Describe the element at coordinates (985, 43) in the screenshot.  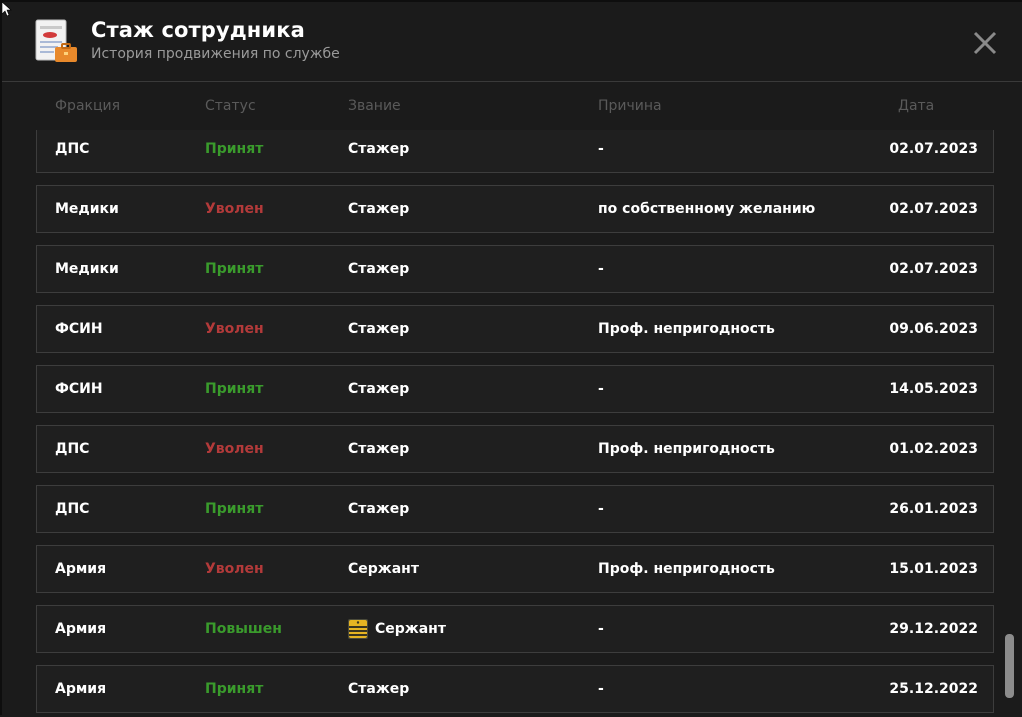
I see `close-icon` at that location.